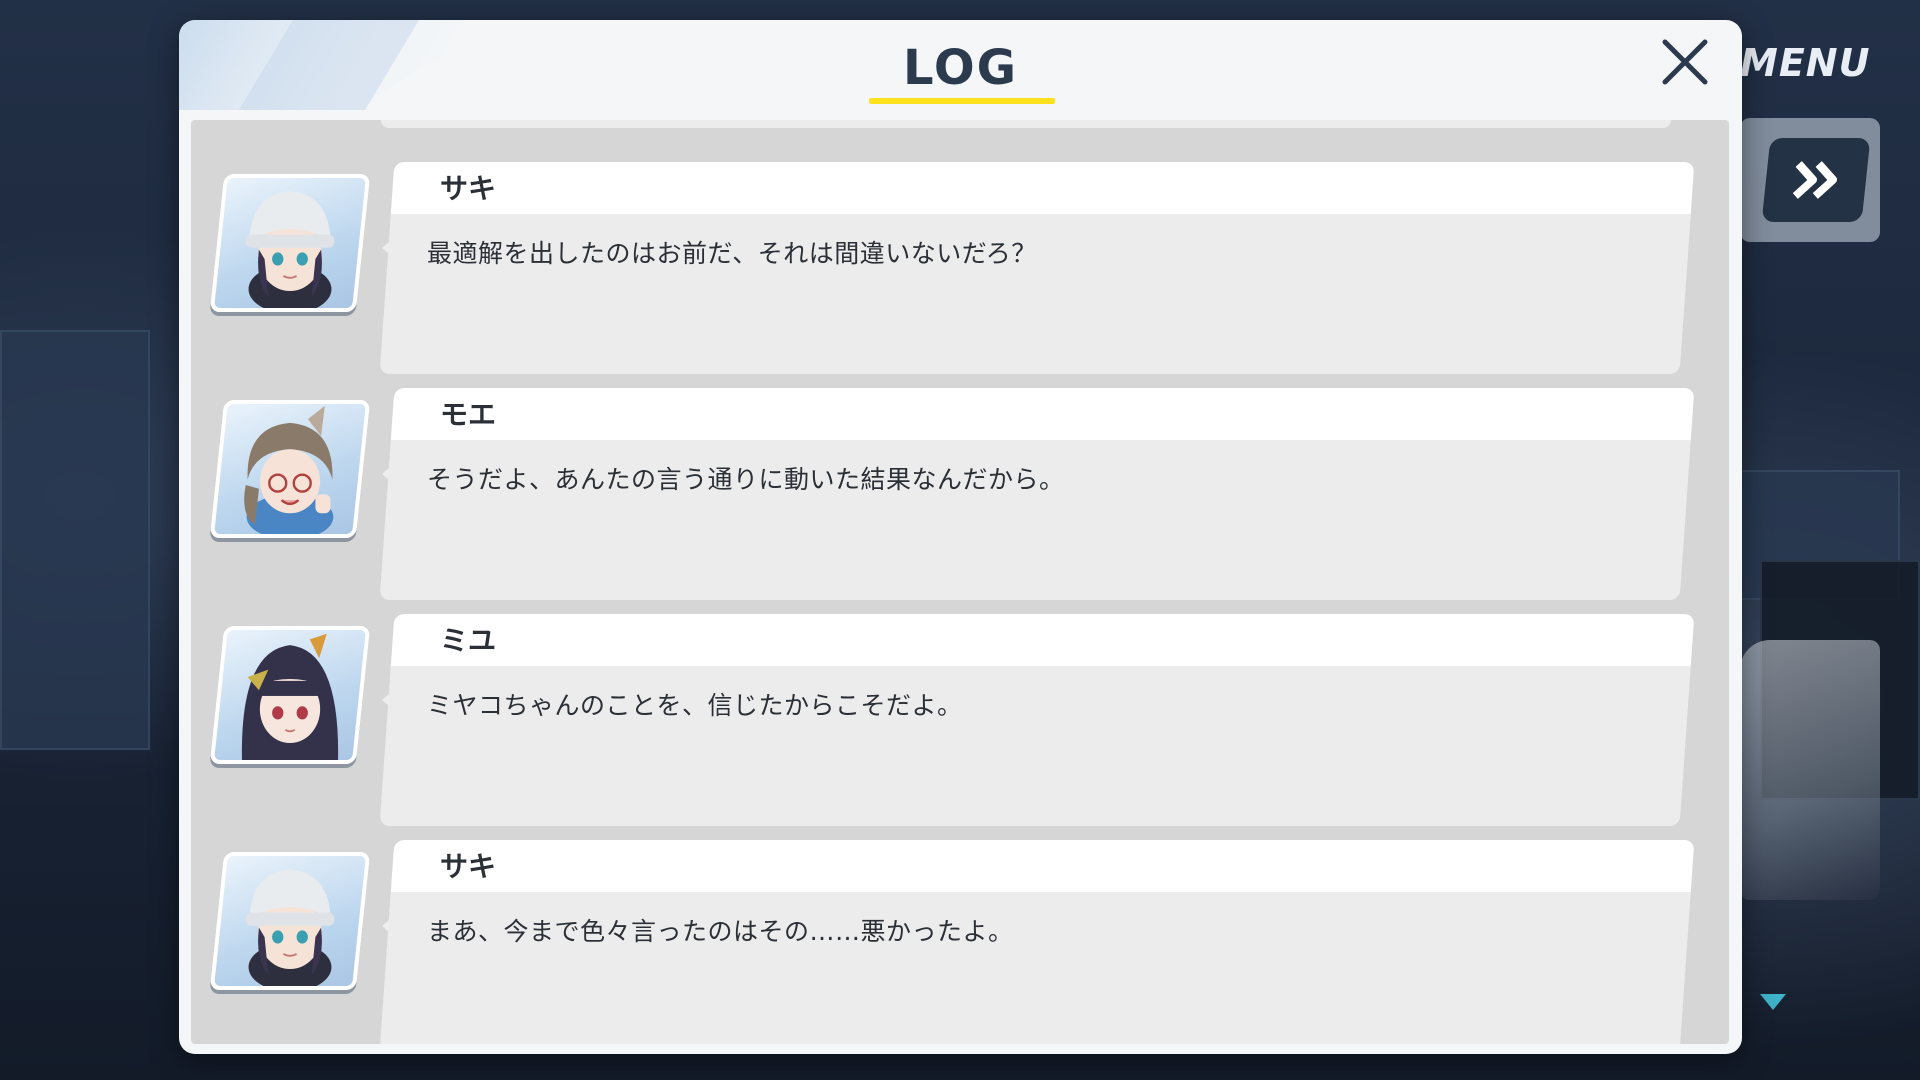 Image resolution: width=1920 pixels, height=1080 pixels. Describe the element at coordinates (720, 931) in the screenshot. I see `message-text: まあ、今まで色々言ったのはその……悪かったよ。` at that location.